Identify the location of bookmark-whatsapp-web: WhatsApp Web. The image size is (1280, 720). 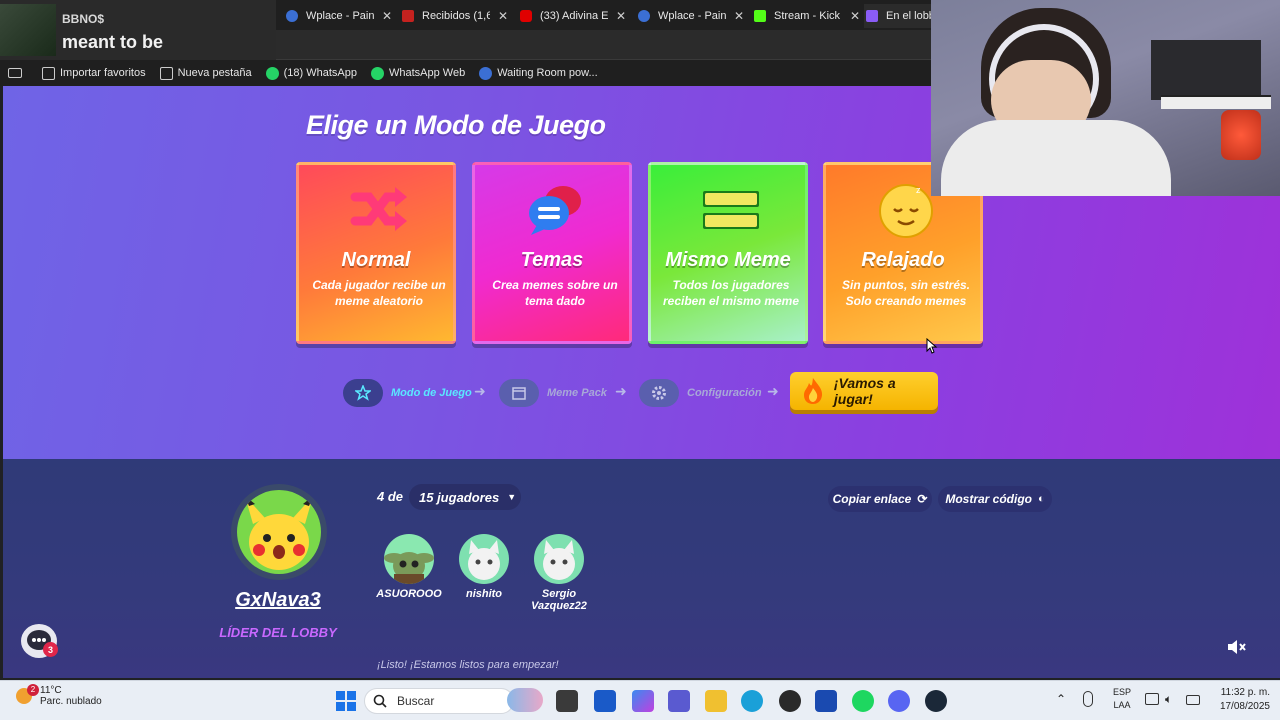
(417, 73).